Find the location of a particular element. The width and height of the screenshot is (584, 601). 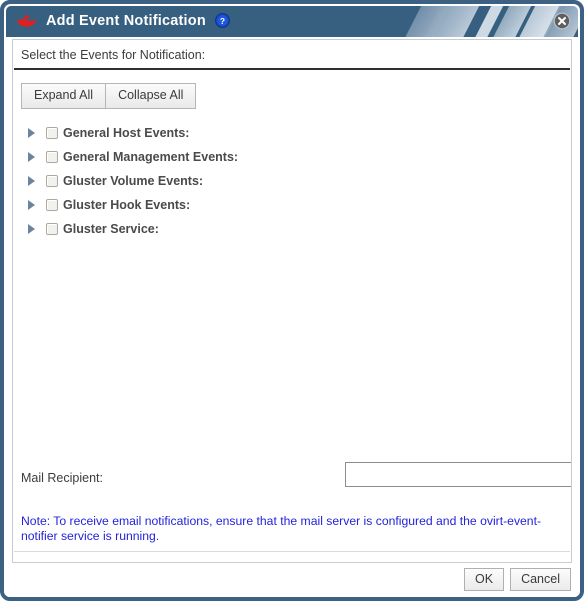

help-question-icon: ? is located at coordinates (222, 20).